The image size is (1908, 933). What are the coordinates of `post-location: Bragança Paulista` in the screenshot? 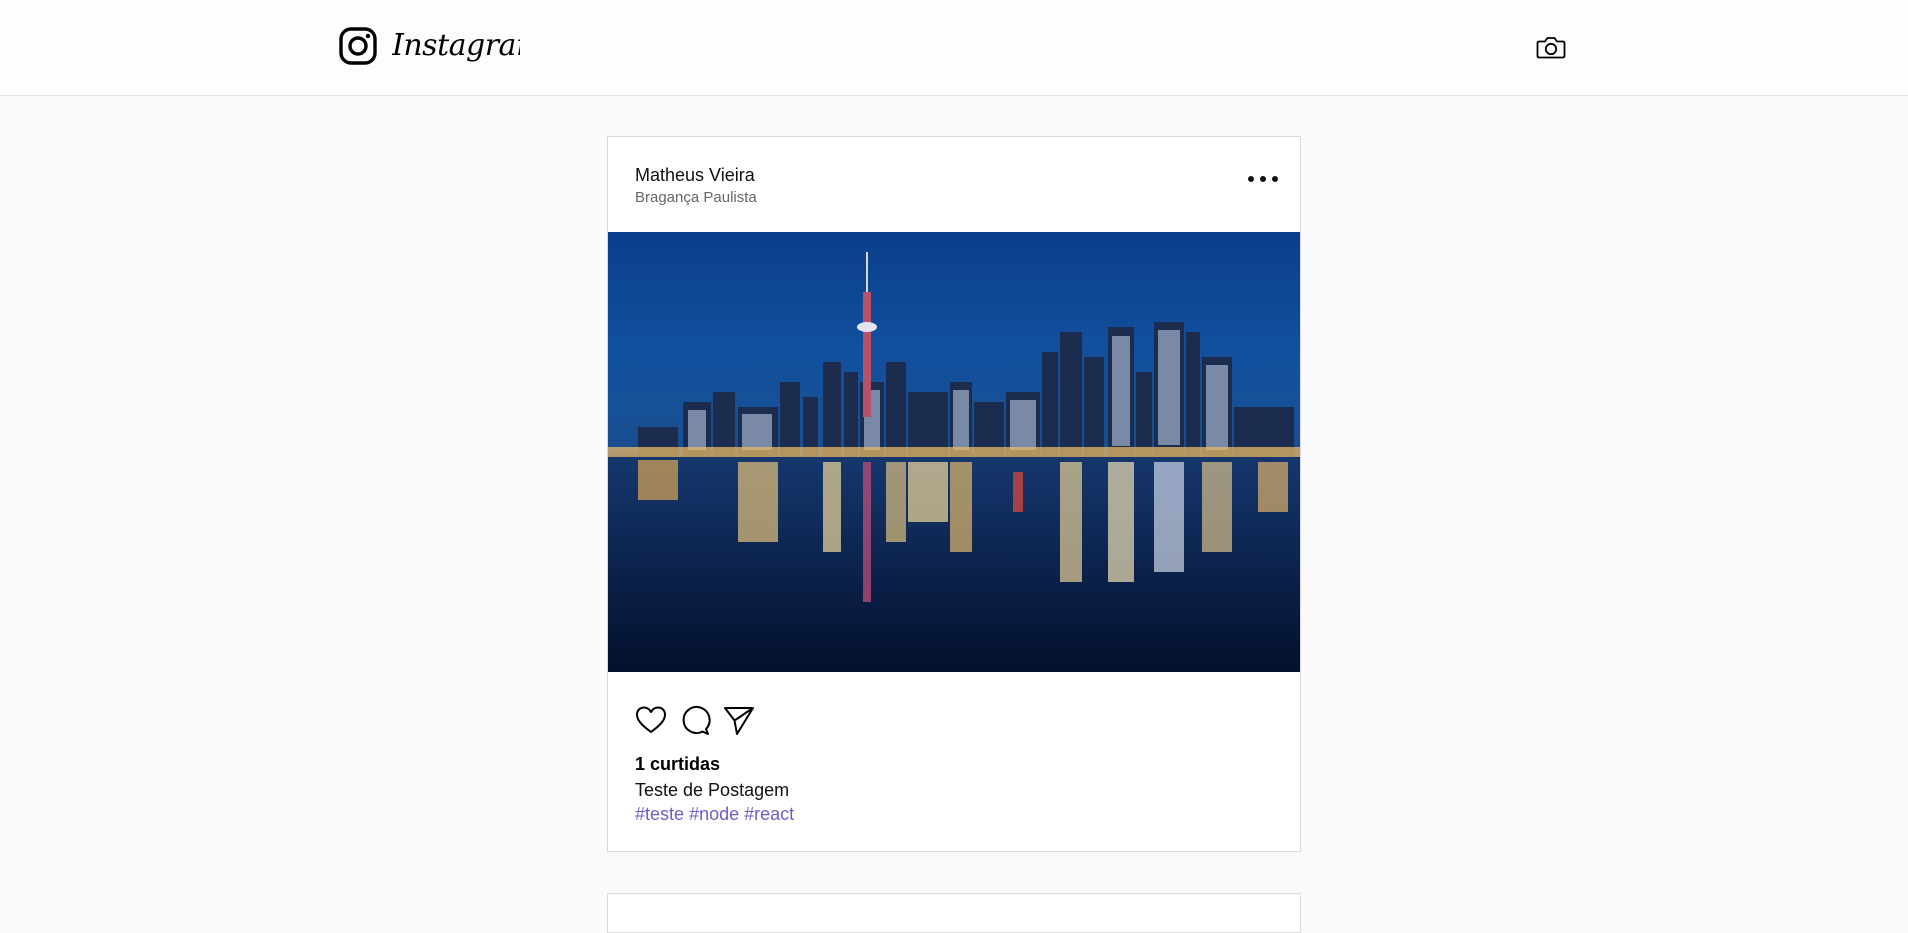 It's located at (696, 197).